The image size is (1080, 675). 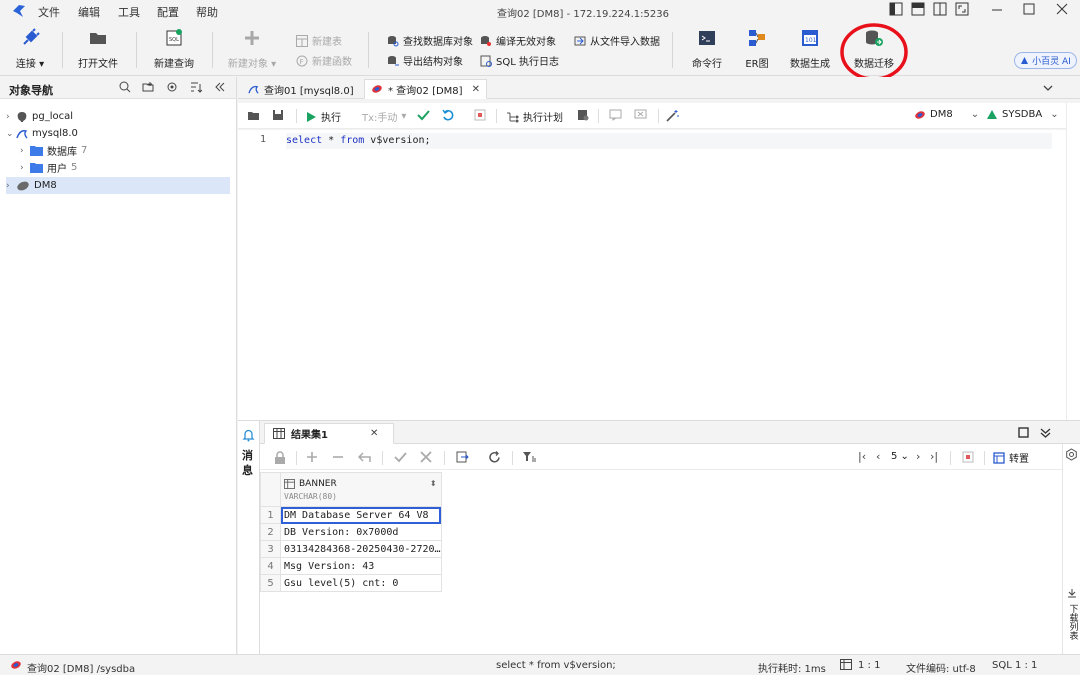 What do you see at coordinates (125, 87) in the screenshot?
I see `search-icon` at bounding box center [125, 87].